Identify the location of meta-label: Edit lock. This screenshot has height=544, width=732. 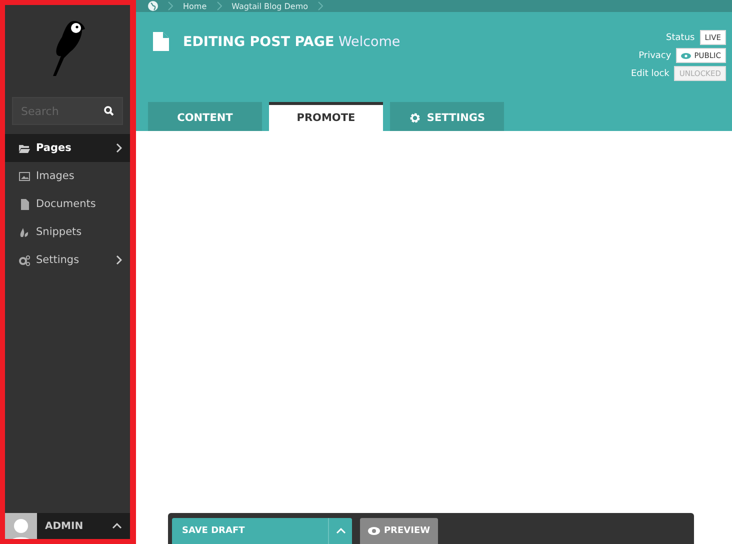
(650, 73).